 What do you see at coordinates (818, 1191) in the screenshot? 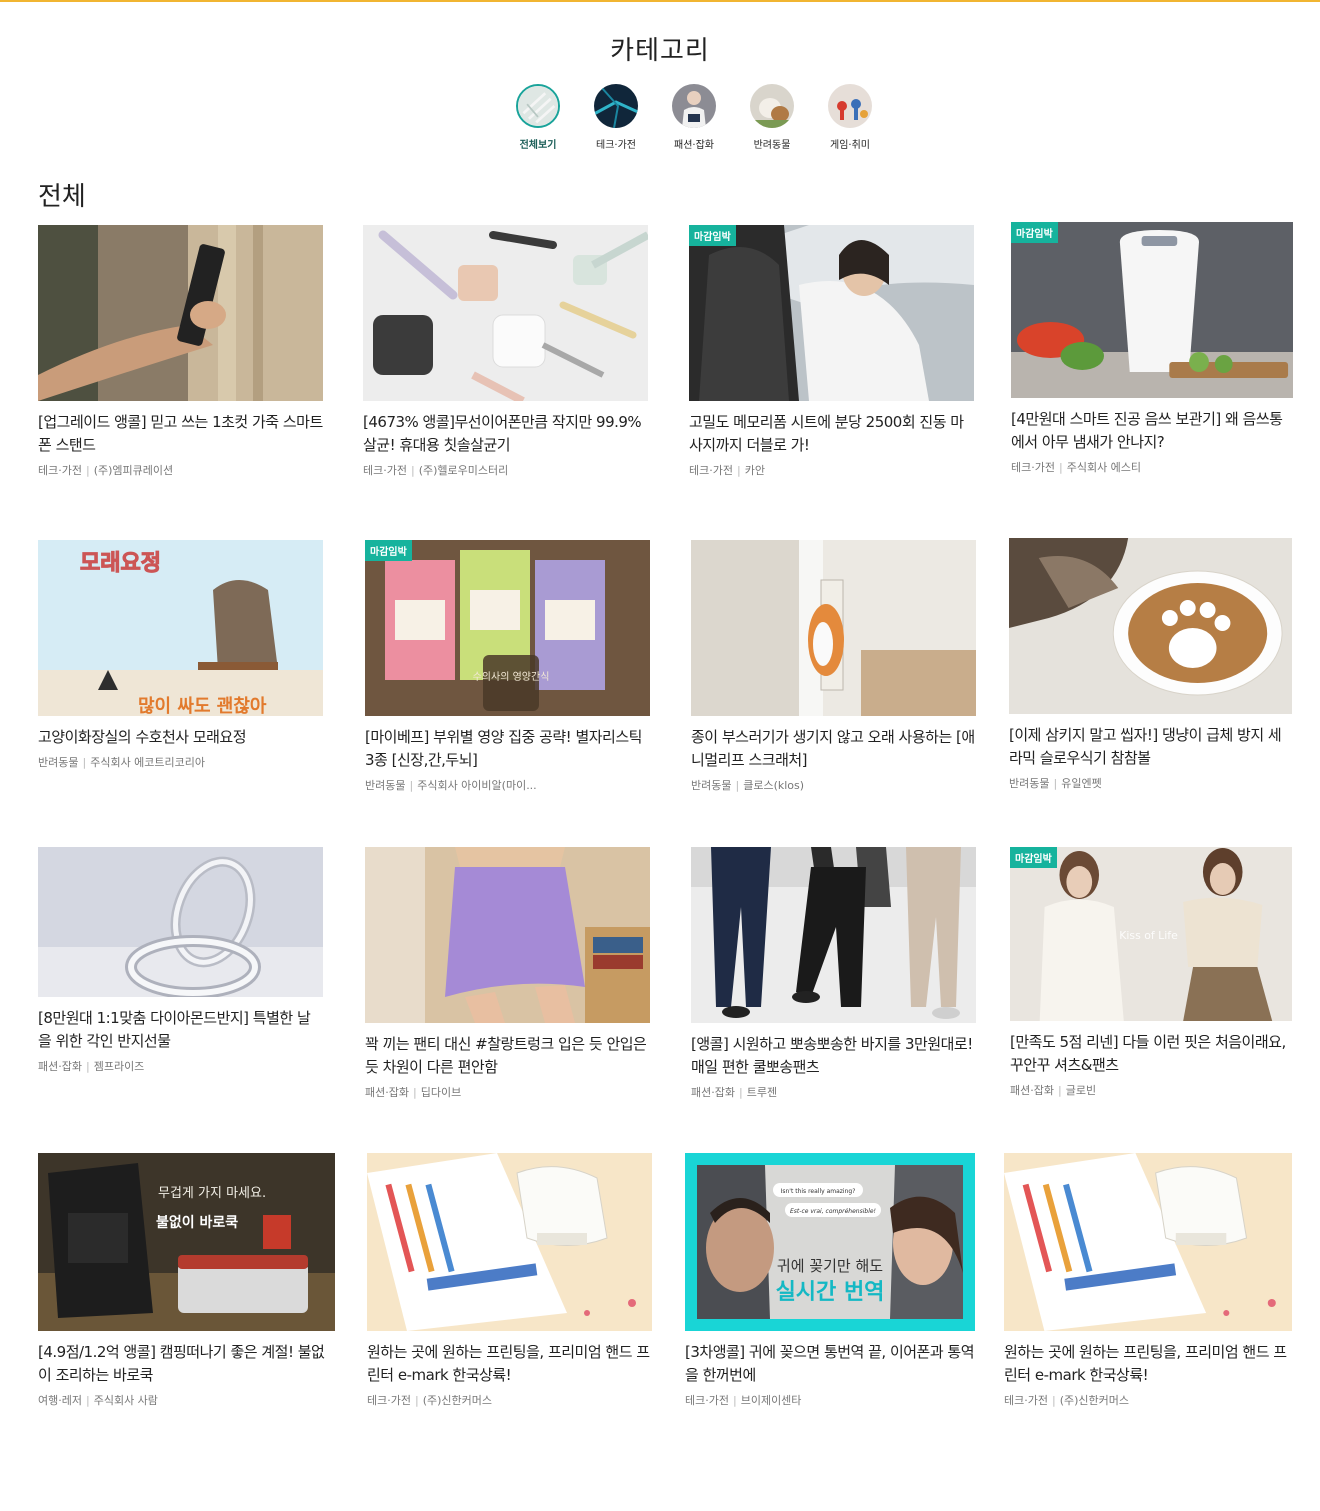
I see `image-text: Isn't this really amazing?` at bounding box center [818, 1191].